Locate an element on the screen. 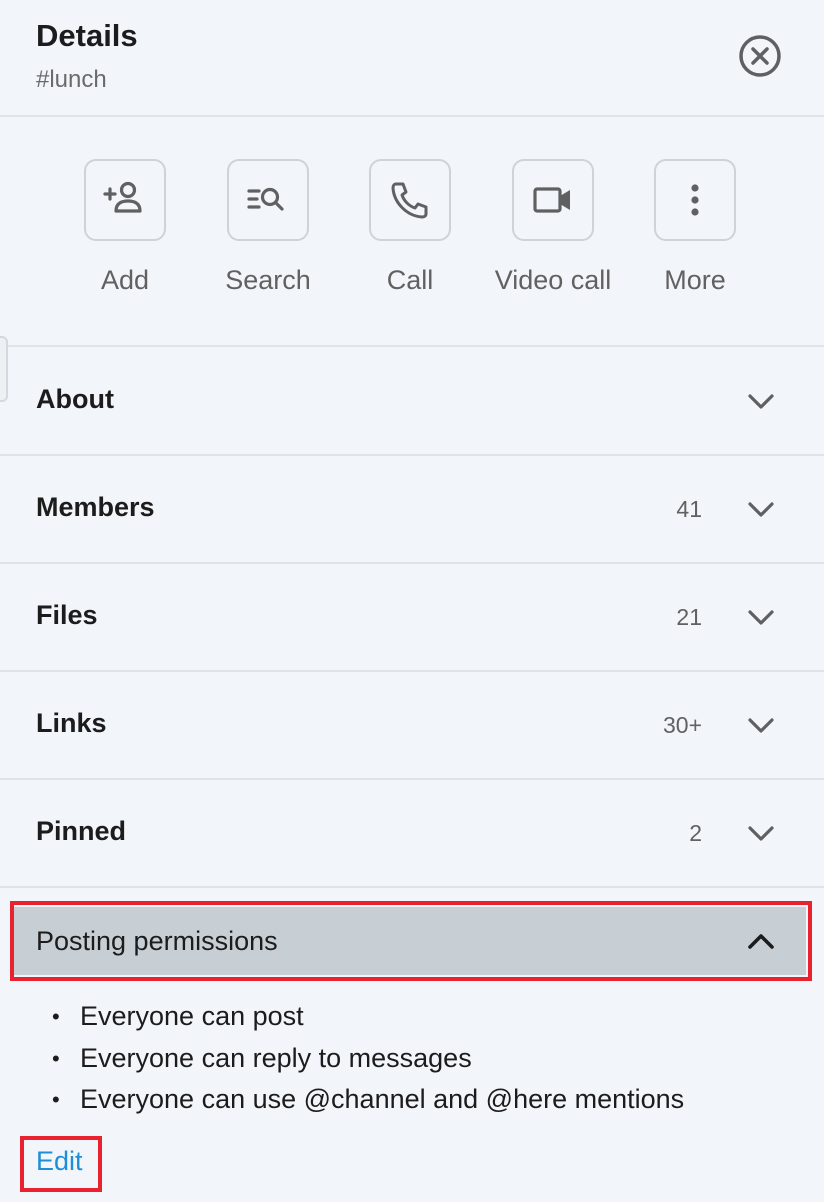 This screenshot has height=1202, width=824. more-button-box is located at coordinates (695, 200).